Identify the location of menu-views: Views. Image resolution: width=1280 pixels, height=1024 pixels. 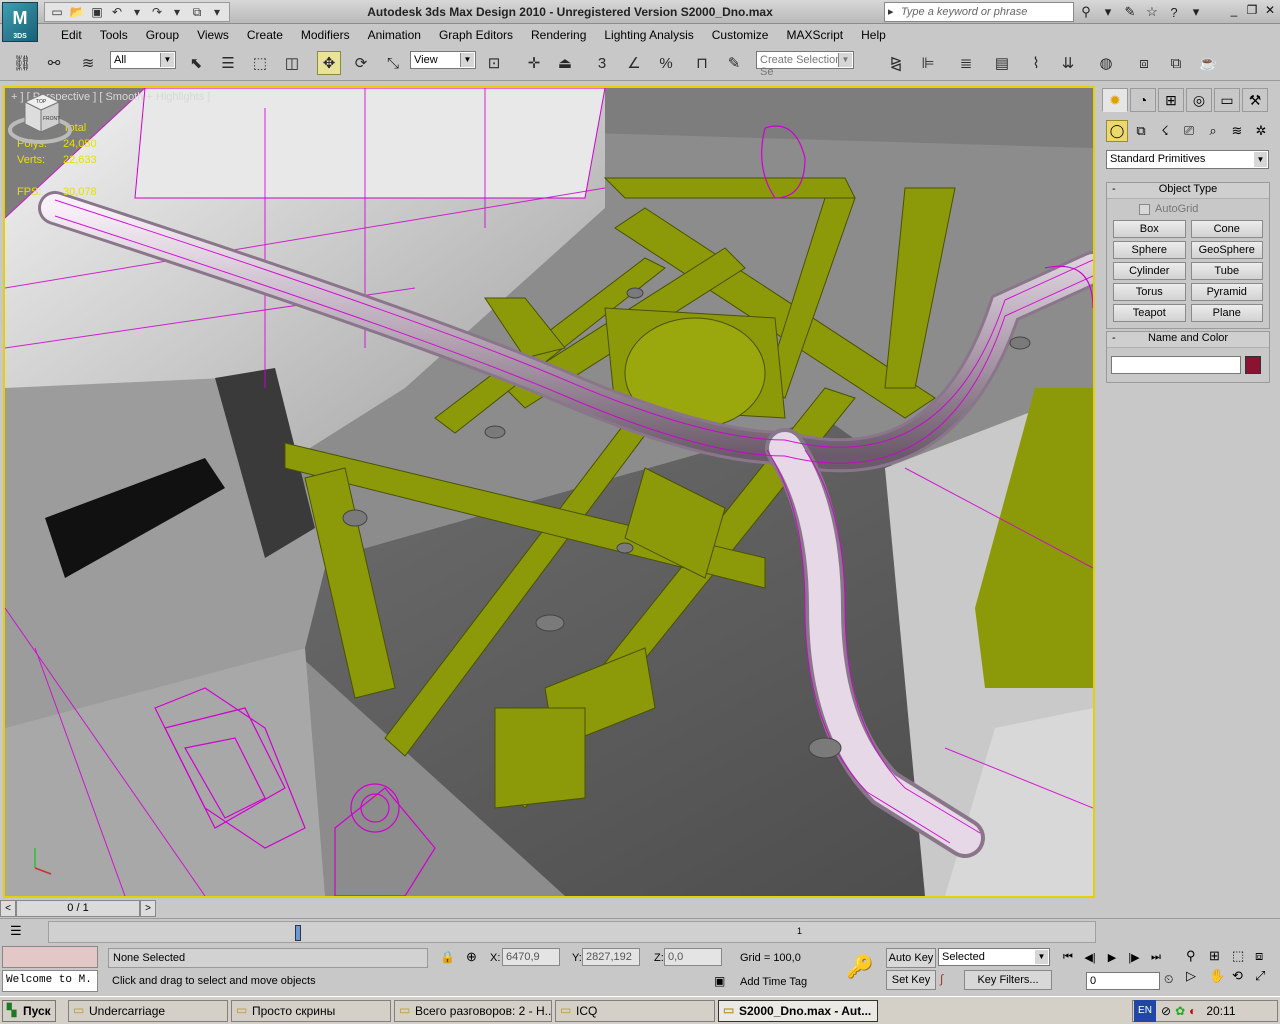
(213, 35).